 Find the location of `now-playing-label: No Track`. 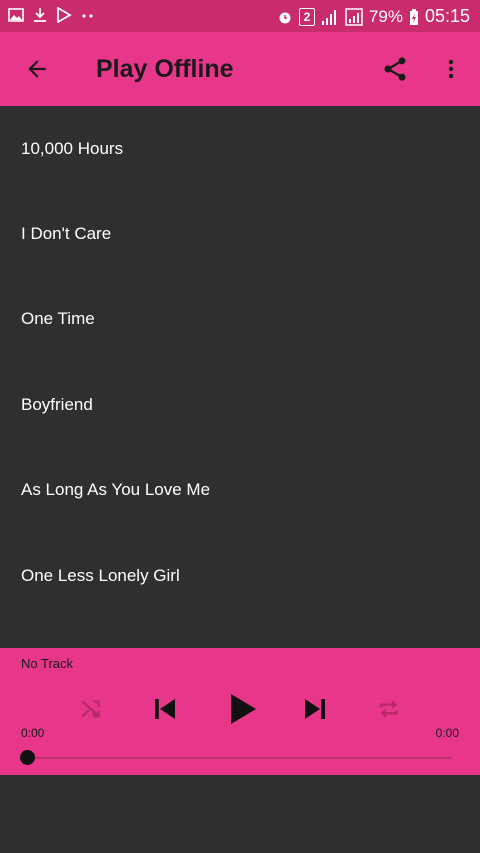

now-playing-label: No Track is located at coordinates (47, 663).